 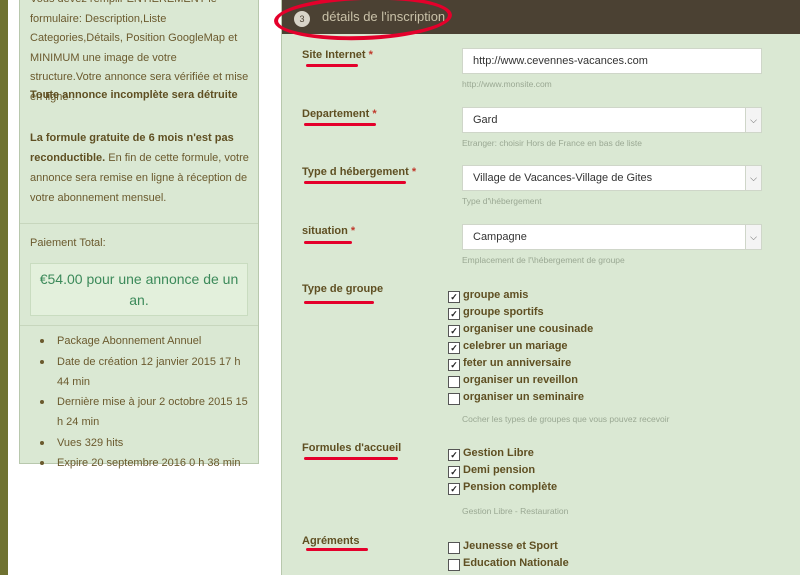 I want to click on departement-select: Gard ⌵, so click(x=612, y=120).